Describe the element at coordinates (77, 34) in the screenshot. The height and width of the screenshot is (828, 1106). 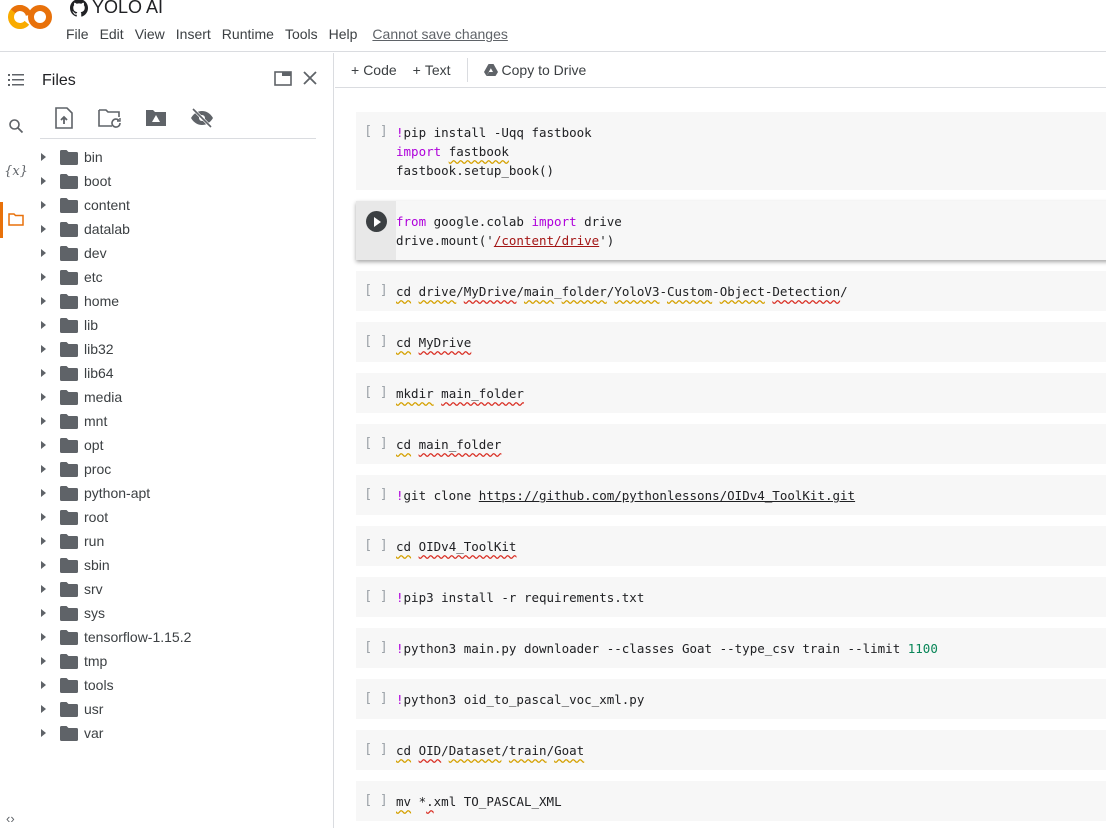
I see `menu-file: File` at that location.